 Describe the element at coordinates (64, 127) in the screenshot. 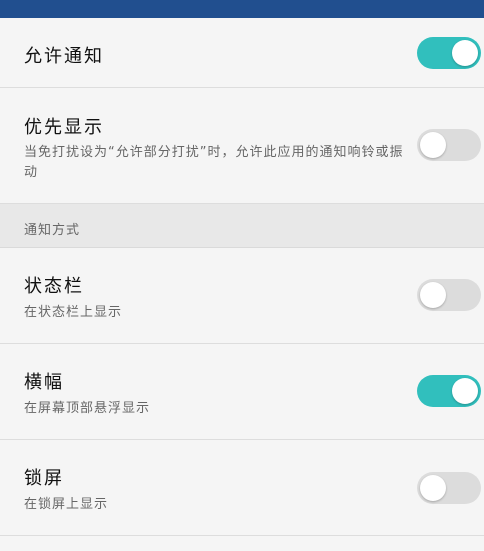

I see `priority-display-title: 优先显示` at that location.